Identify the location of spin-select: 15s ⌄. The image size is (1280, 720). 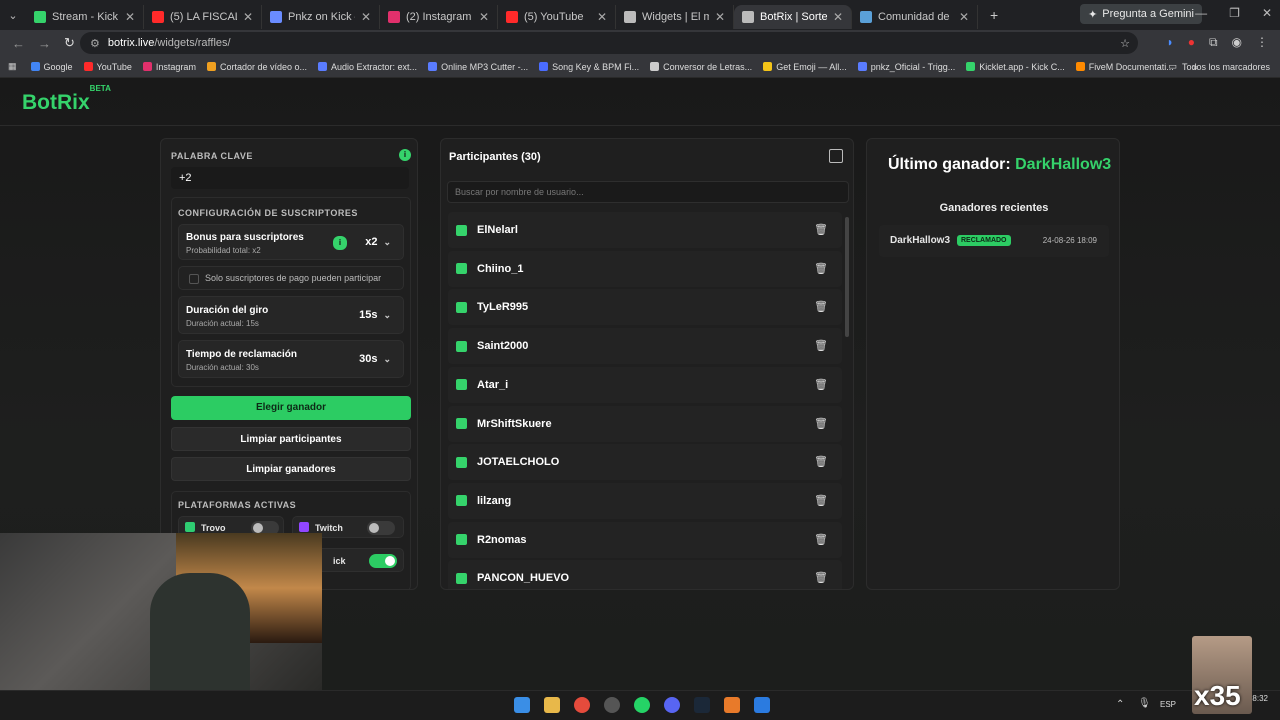
(375, 315).